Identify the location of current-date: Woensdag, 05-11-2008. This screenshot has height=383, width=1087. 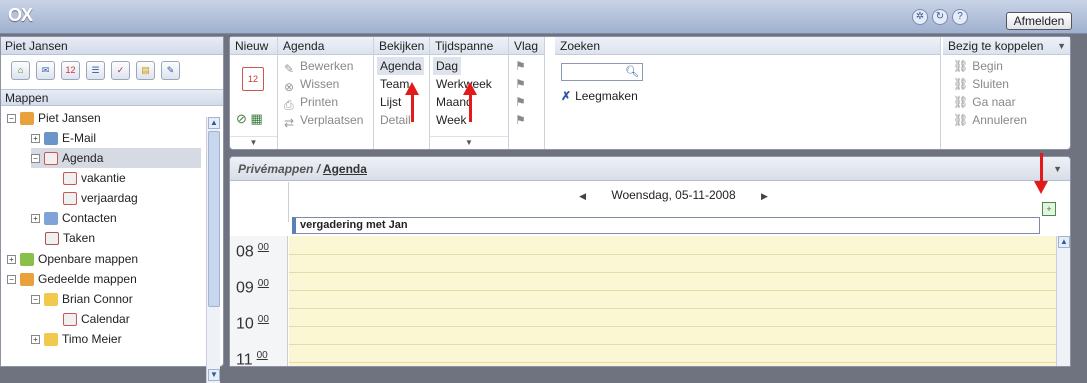
(673, 195).